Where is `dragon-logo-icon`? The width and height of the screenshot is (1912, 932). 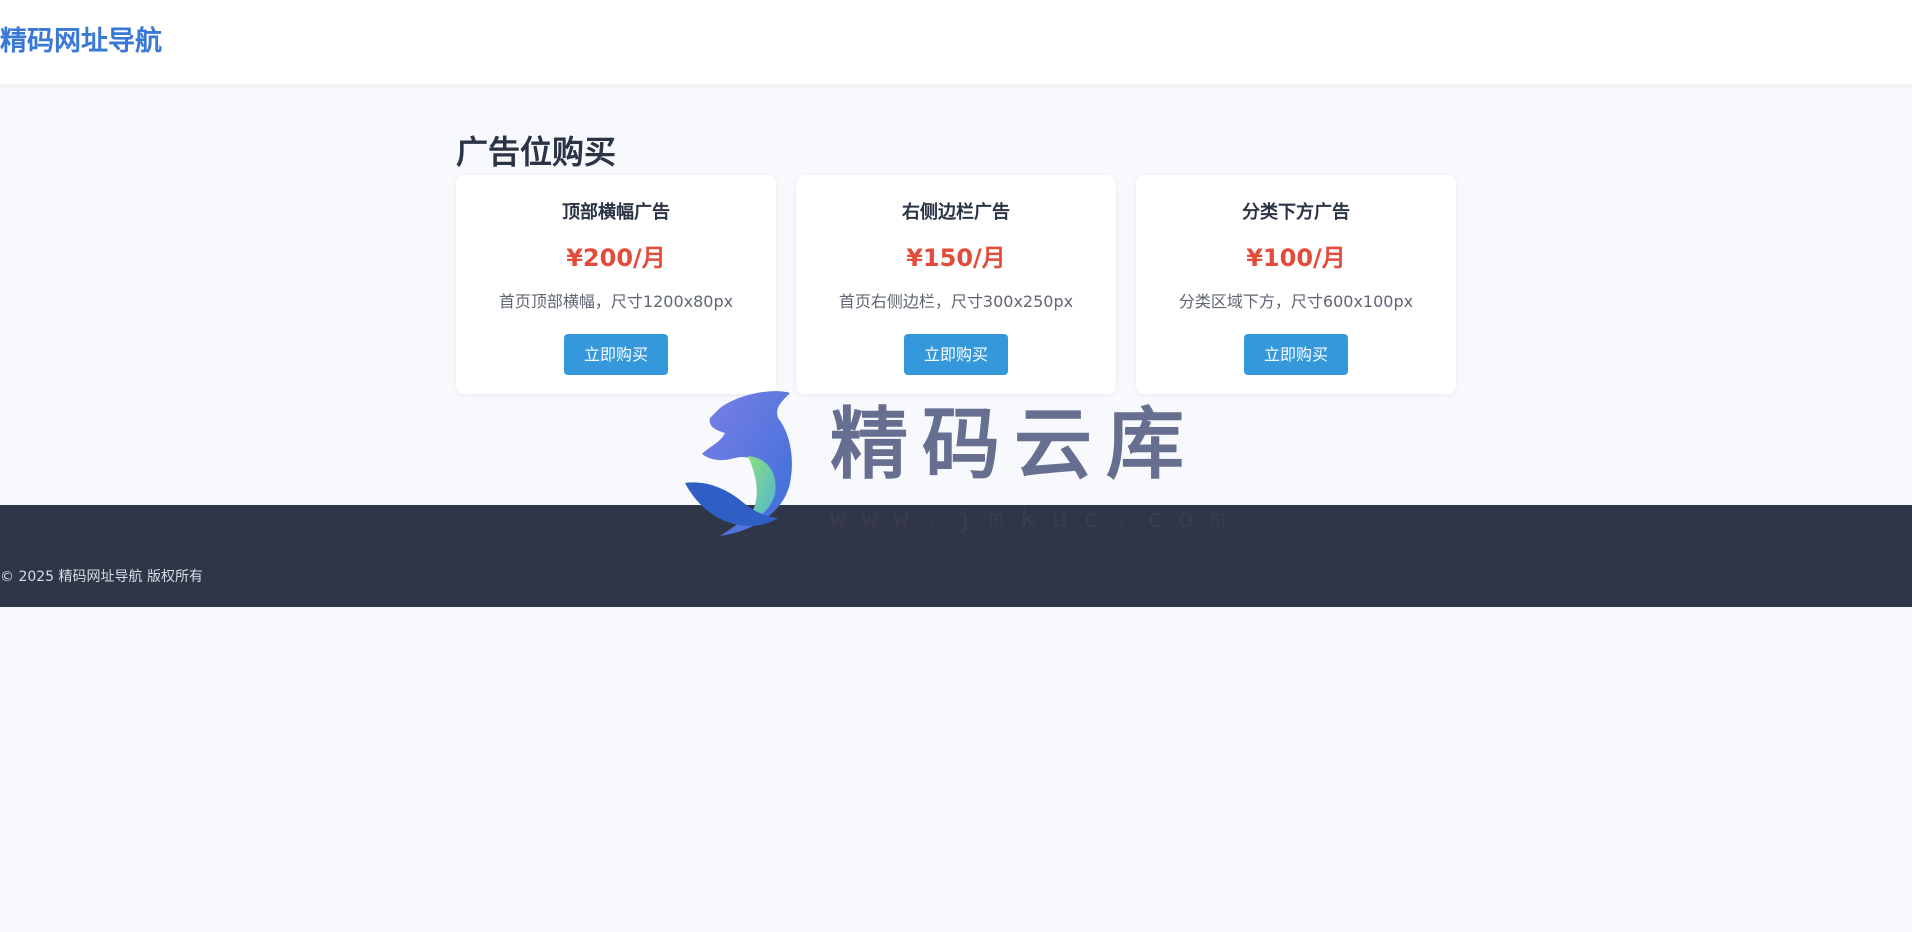 dragon-logo-icon is located at coordinates (738, 463).